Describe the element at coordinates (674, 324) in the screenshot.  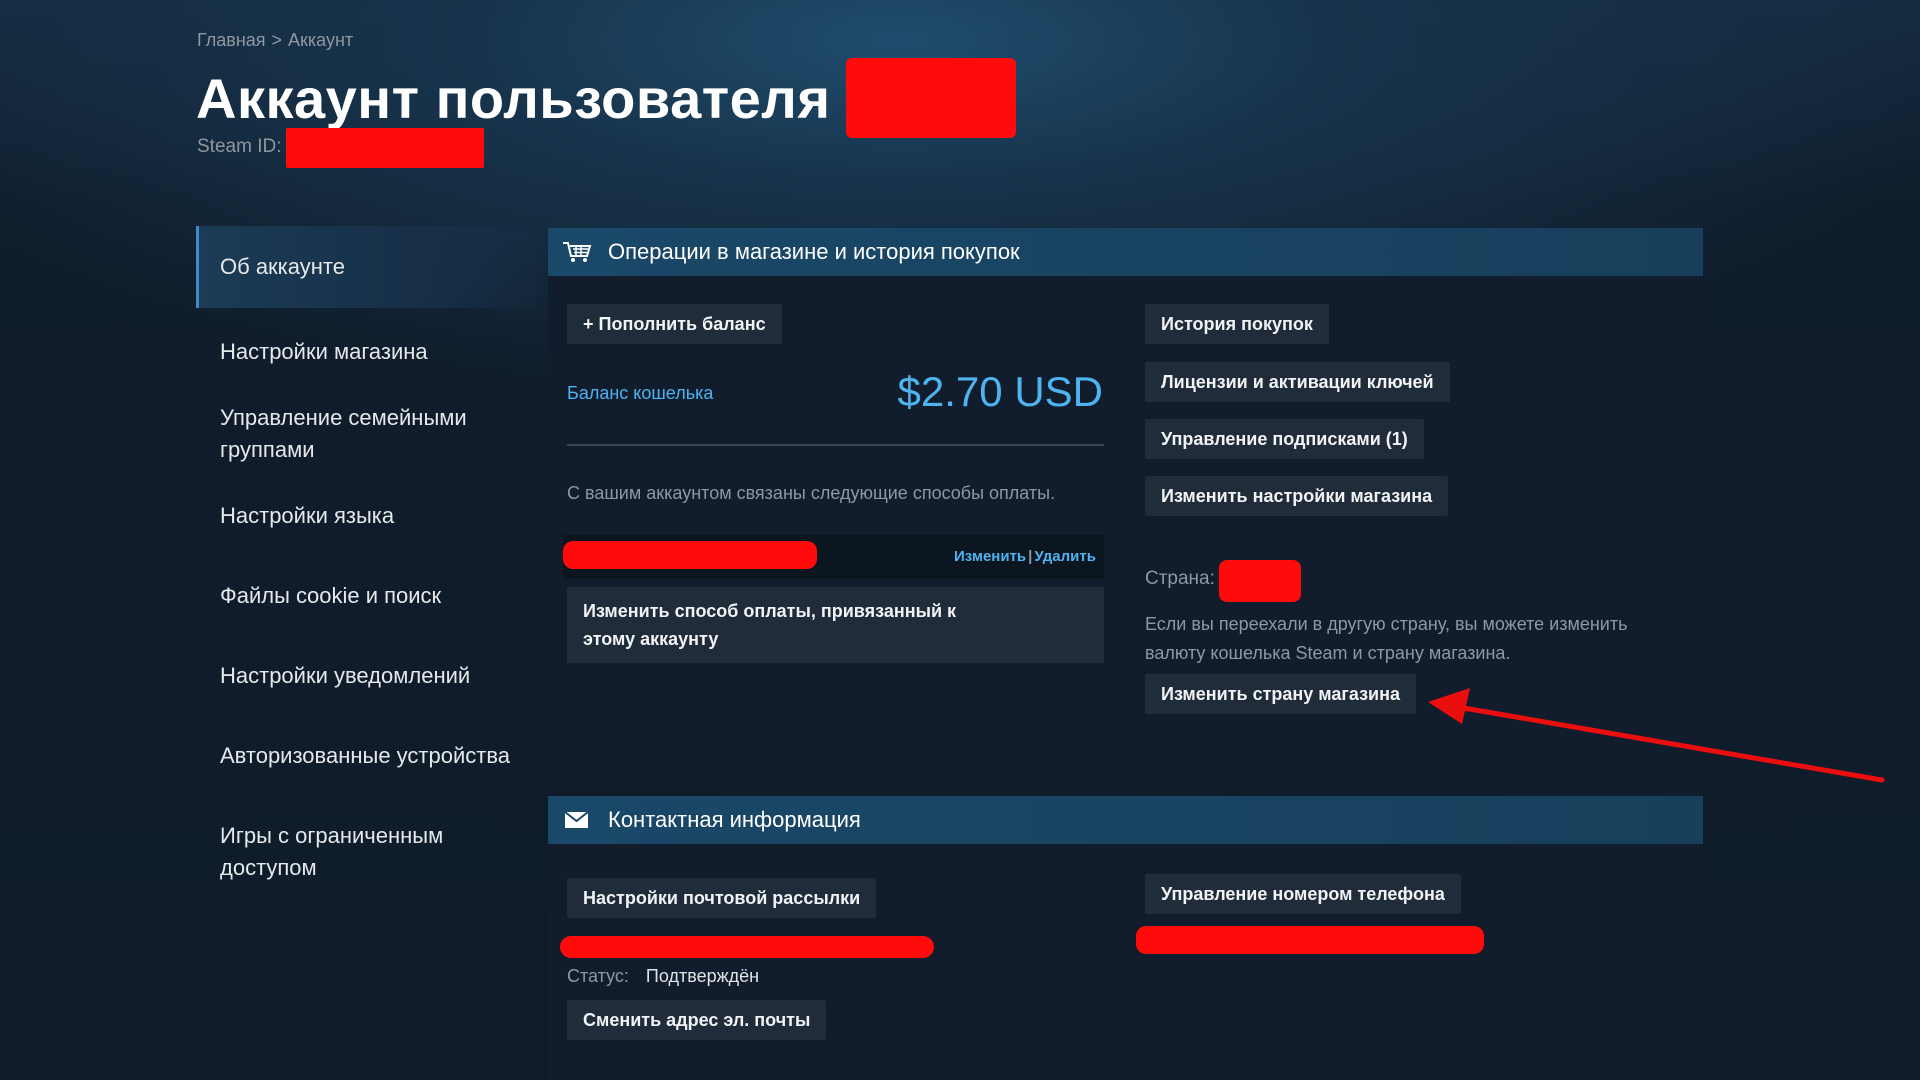
I see `add-funds-button: + Пополнить баланс` at that location.